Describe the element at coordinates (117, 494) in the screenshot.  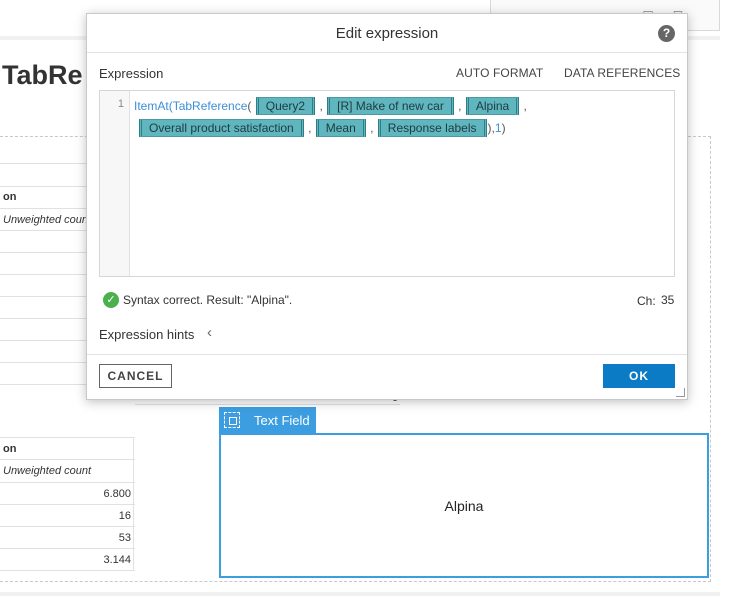
I see `table-cell: 6.800` at that location.